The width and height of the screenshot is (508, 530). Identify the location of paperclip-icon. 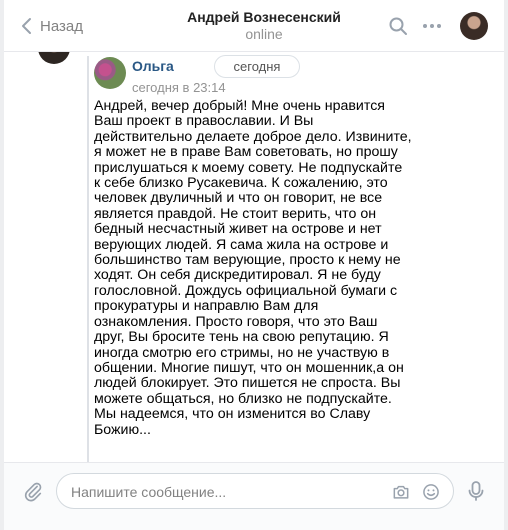
(33, 491).